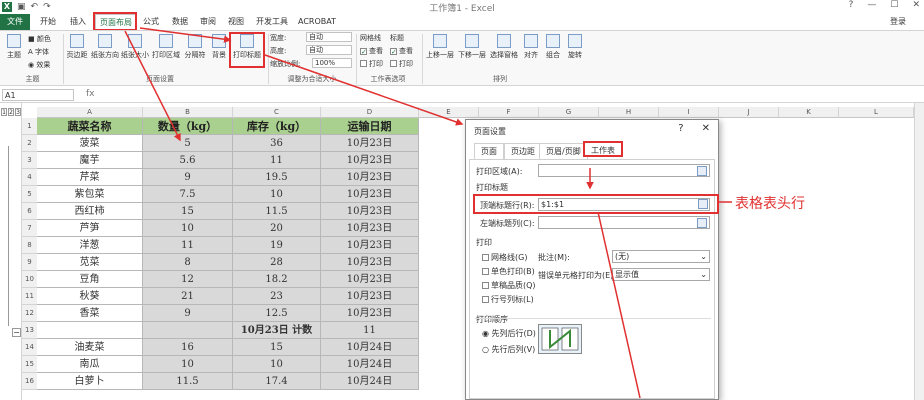 This screenshot has width=924, height=400. I want to click on arrow-down-line, so click(619, 305).